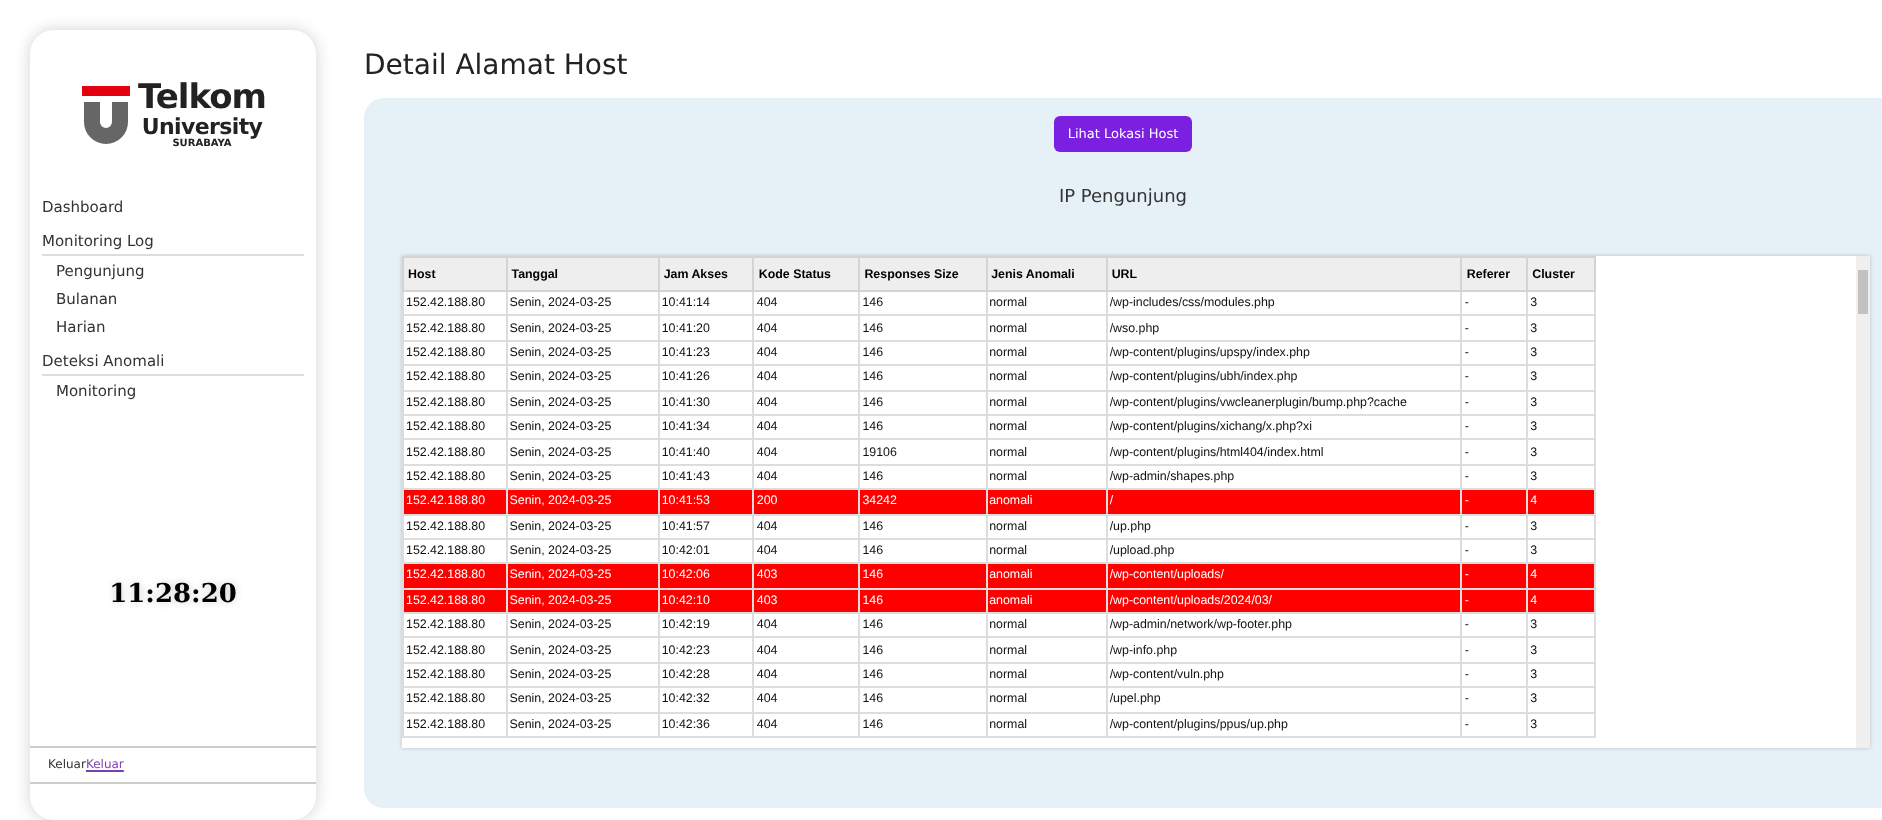  I want to click on scrollbar, so click(1863, 502).